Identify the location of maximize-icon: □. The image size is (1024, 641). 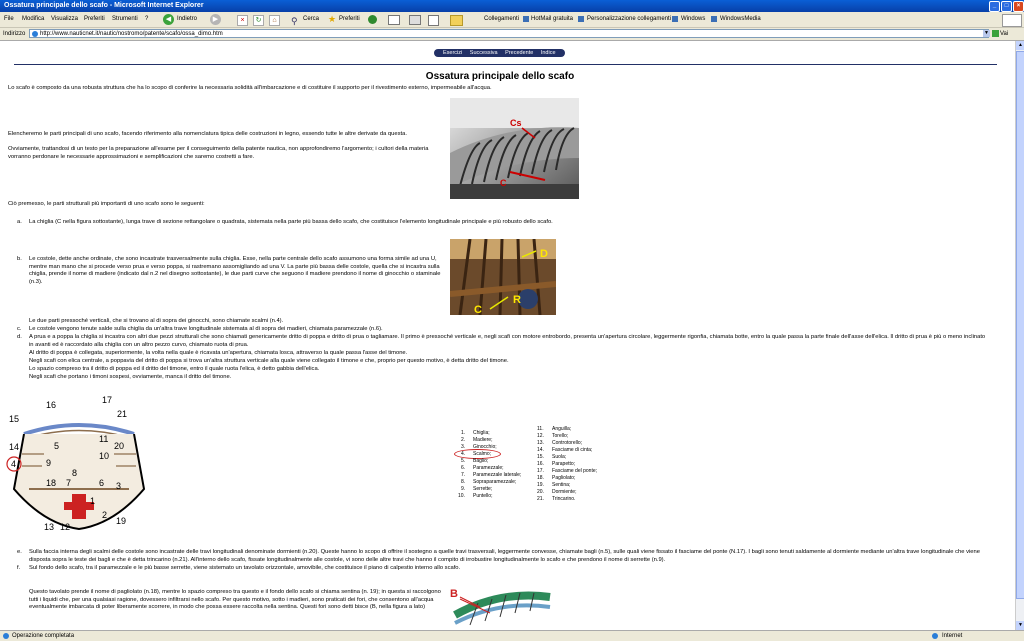
(1006, 6).